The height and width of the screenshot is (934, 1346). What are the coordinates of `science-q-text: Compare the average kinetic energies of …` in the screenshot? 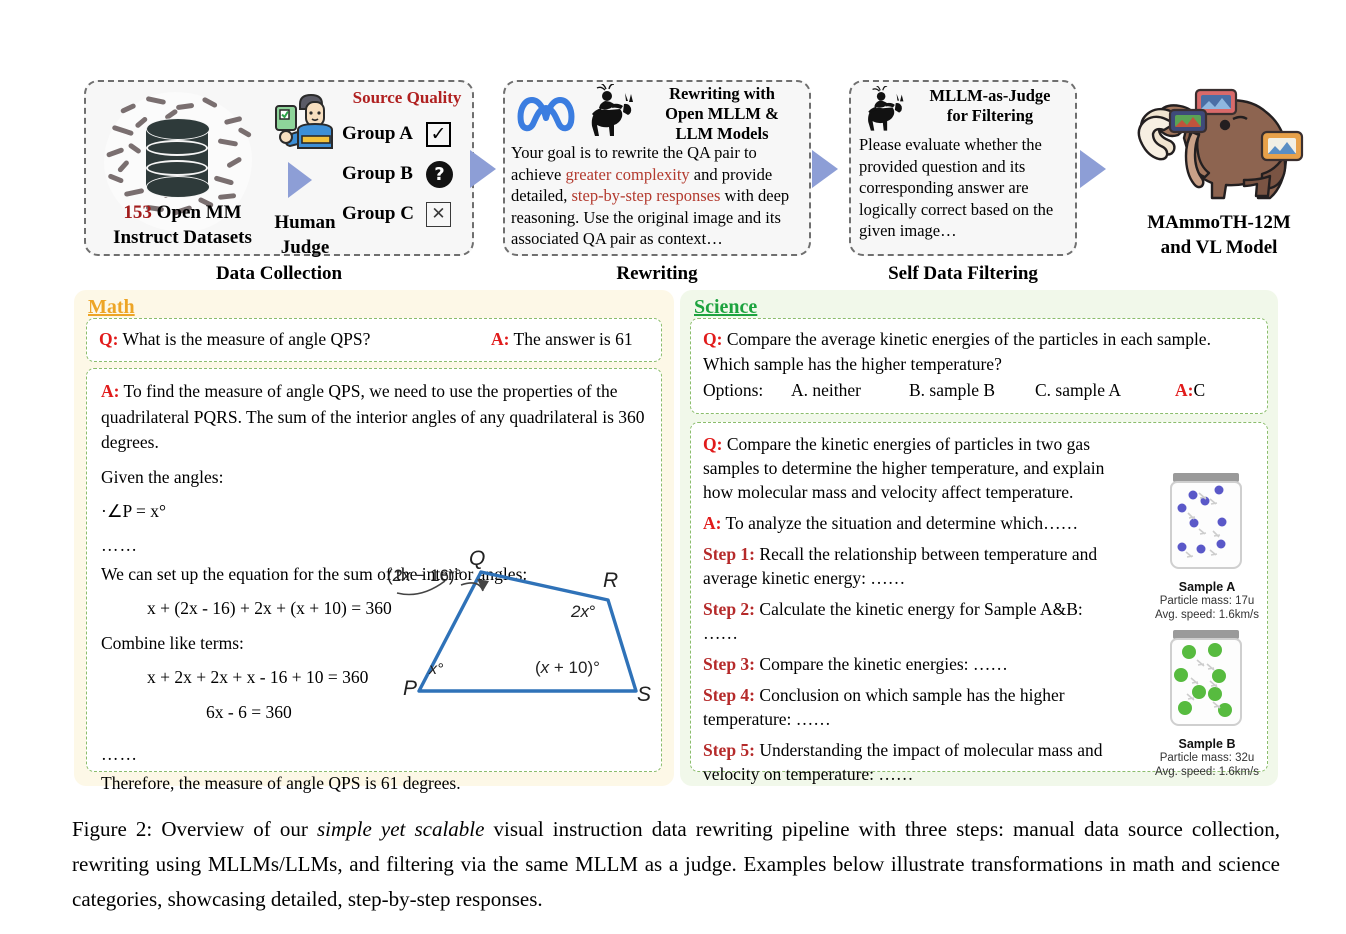 It's located at (957, 351).